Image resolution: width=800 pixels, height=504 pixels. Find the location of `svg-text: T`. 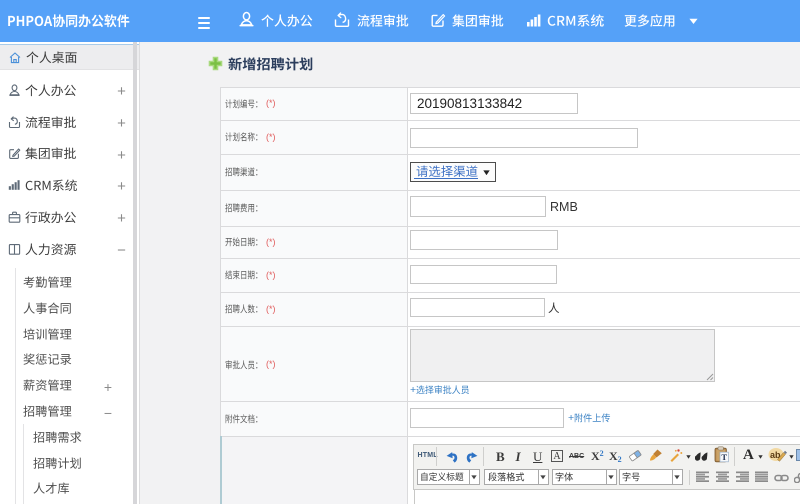

svg-text: T is located at coordinates (724, 457).